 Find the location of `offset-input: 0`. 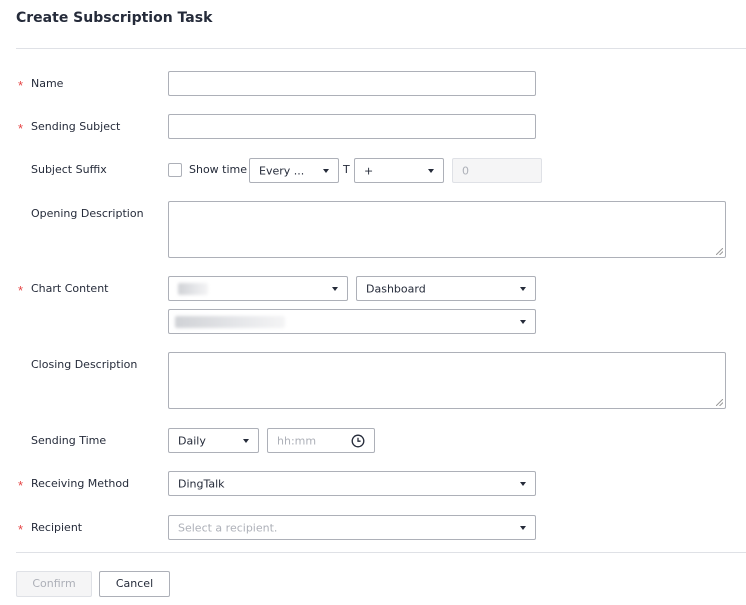

offset-input: 0 is located at coordinates (497, 170).